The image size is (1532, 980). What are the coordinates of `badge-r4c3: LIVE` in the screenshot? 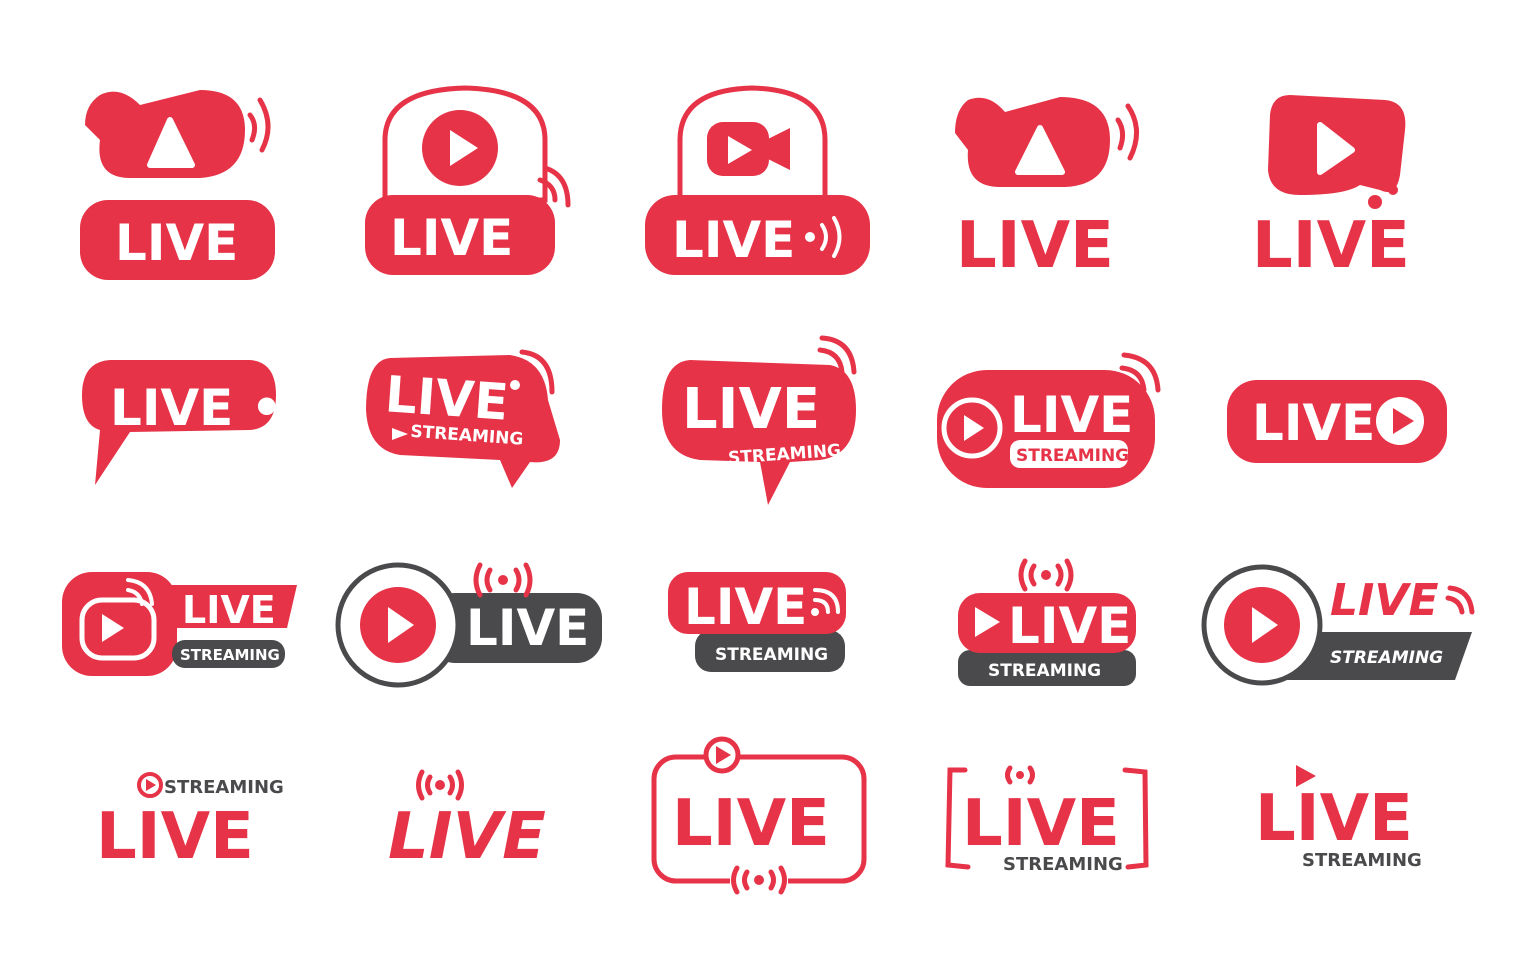 It's located at (759, 815).